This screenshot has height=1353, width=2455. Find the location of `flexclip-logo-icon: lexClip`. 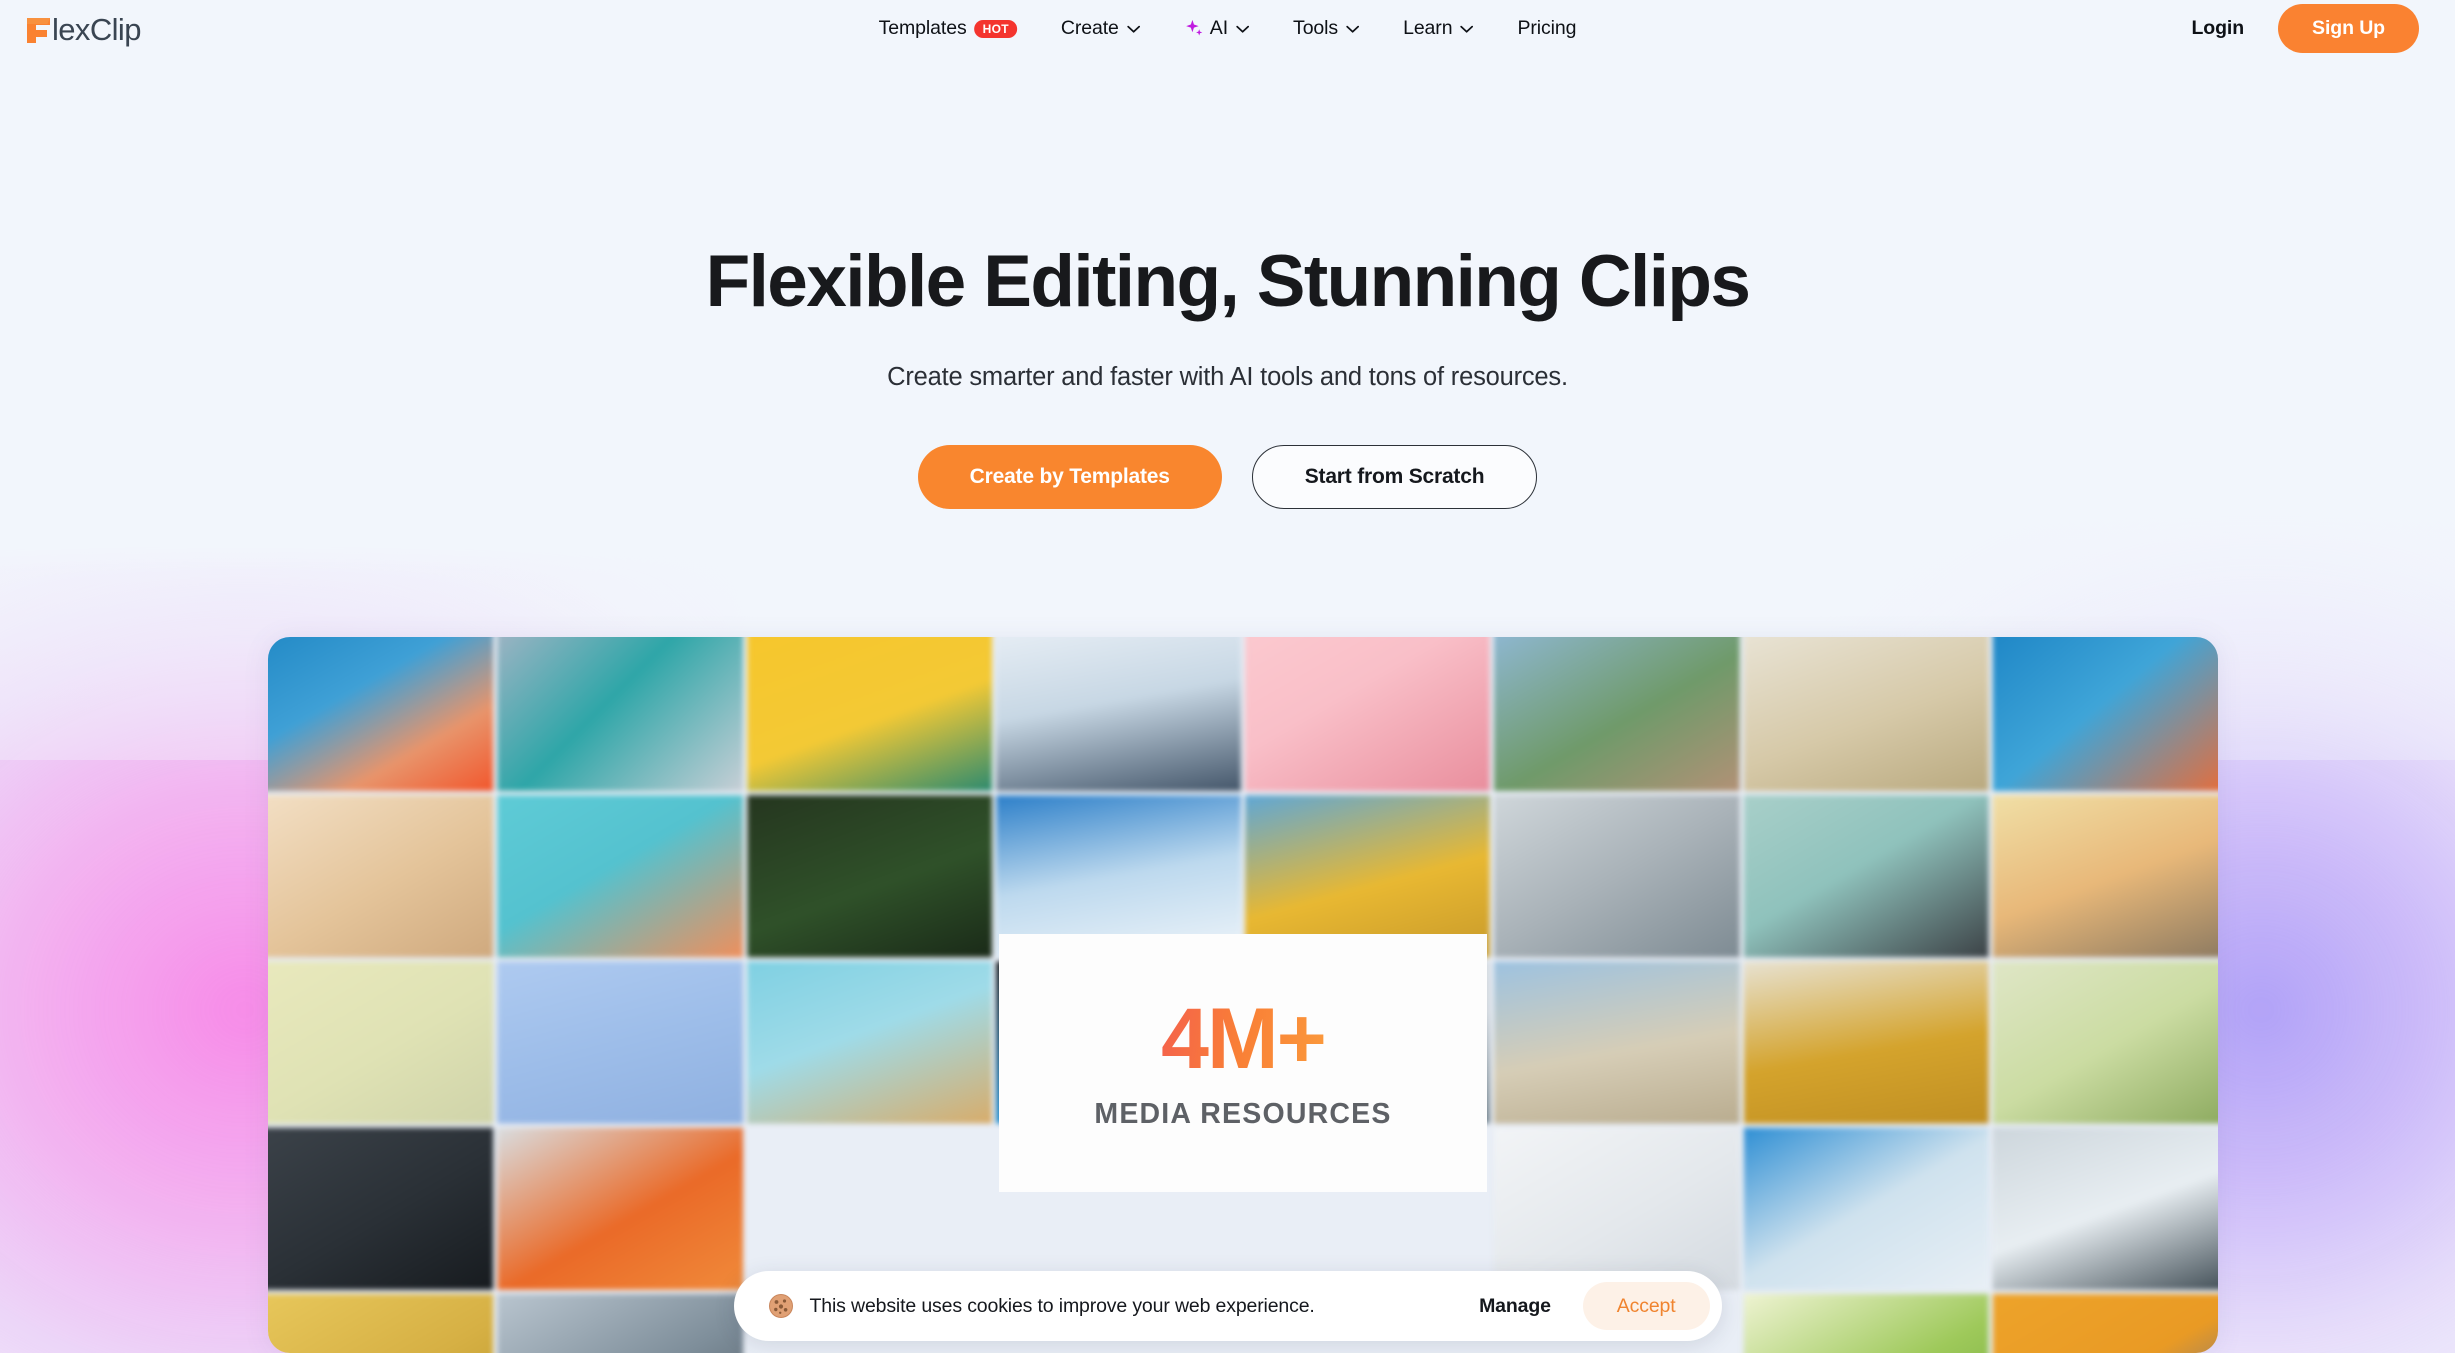

flexclip-logo-icon: lexClip is located at coordinates (84, 29).